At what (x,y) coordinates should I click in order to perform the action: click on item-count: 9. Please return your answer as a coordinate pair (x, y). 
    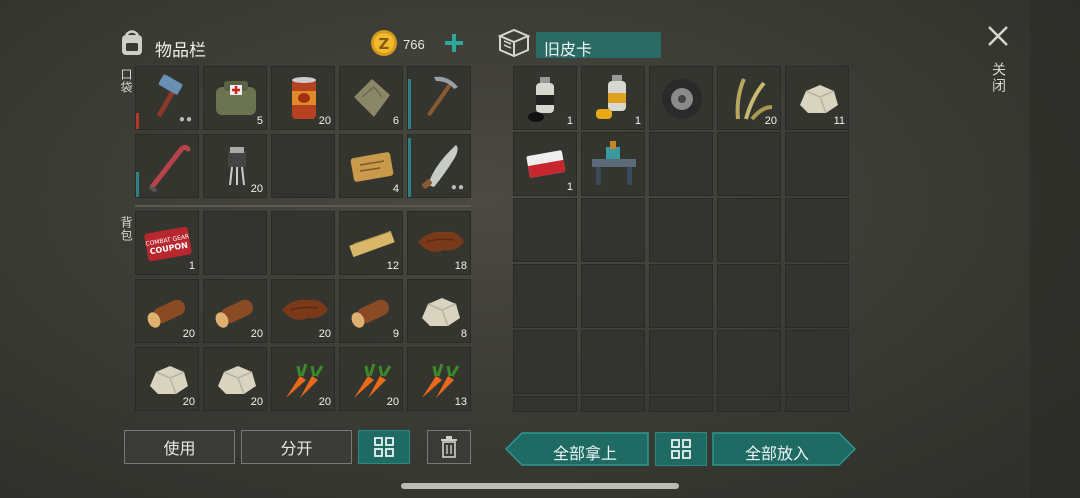
    Looking at the image, I should click on (395, 334).